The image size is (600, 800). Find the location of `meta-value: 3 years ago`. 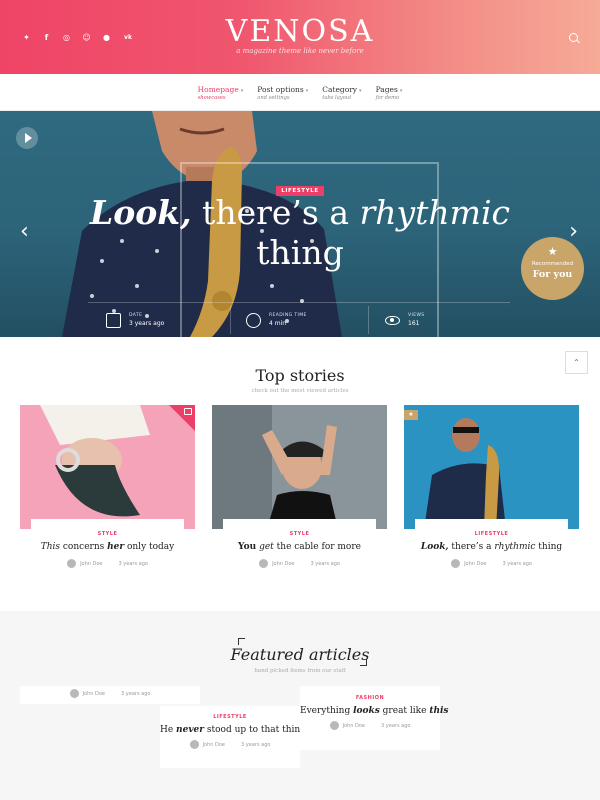

meta-value: 3 years ago is located at coordinates (147, 323).